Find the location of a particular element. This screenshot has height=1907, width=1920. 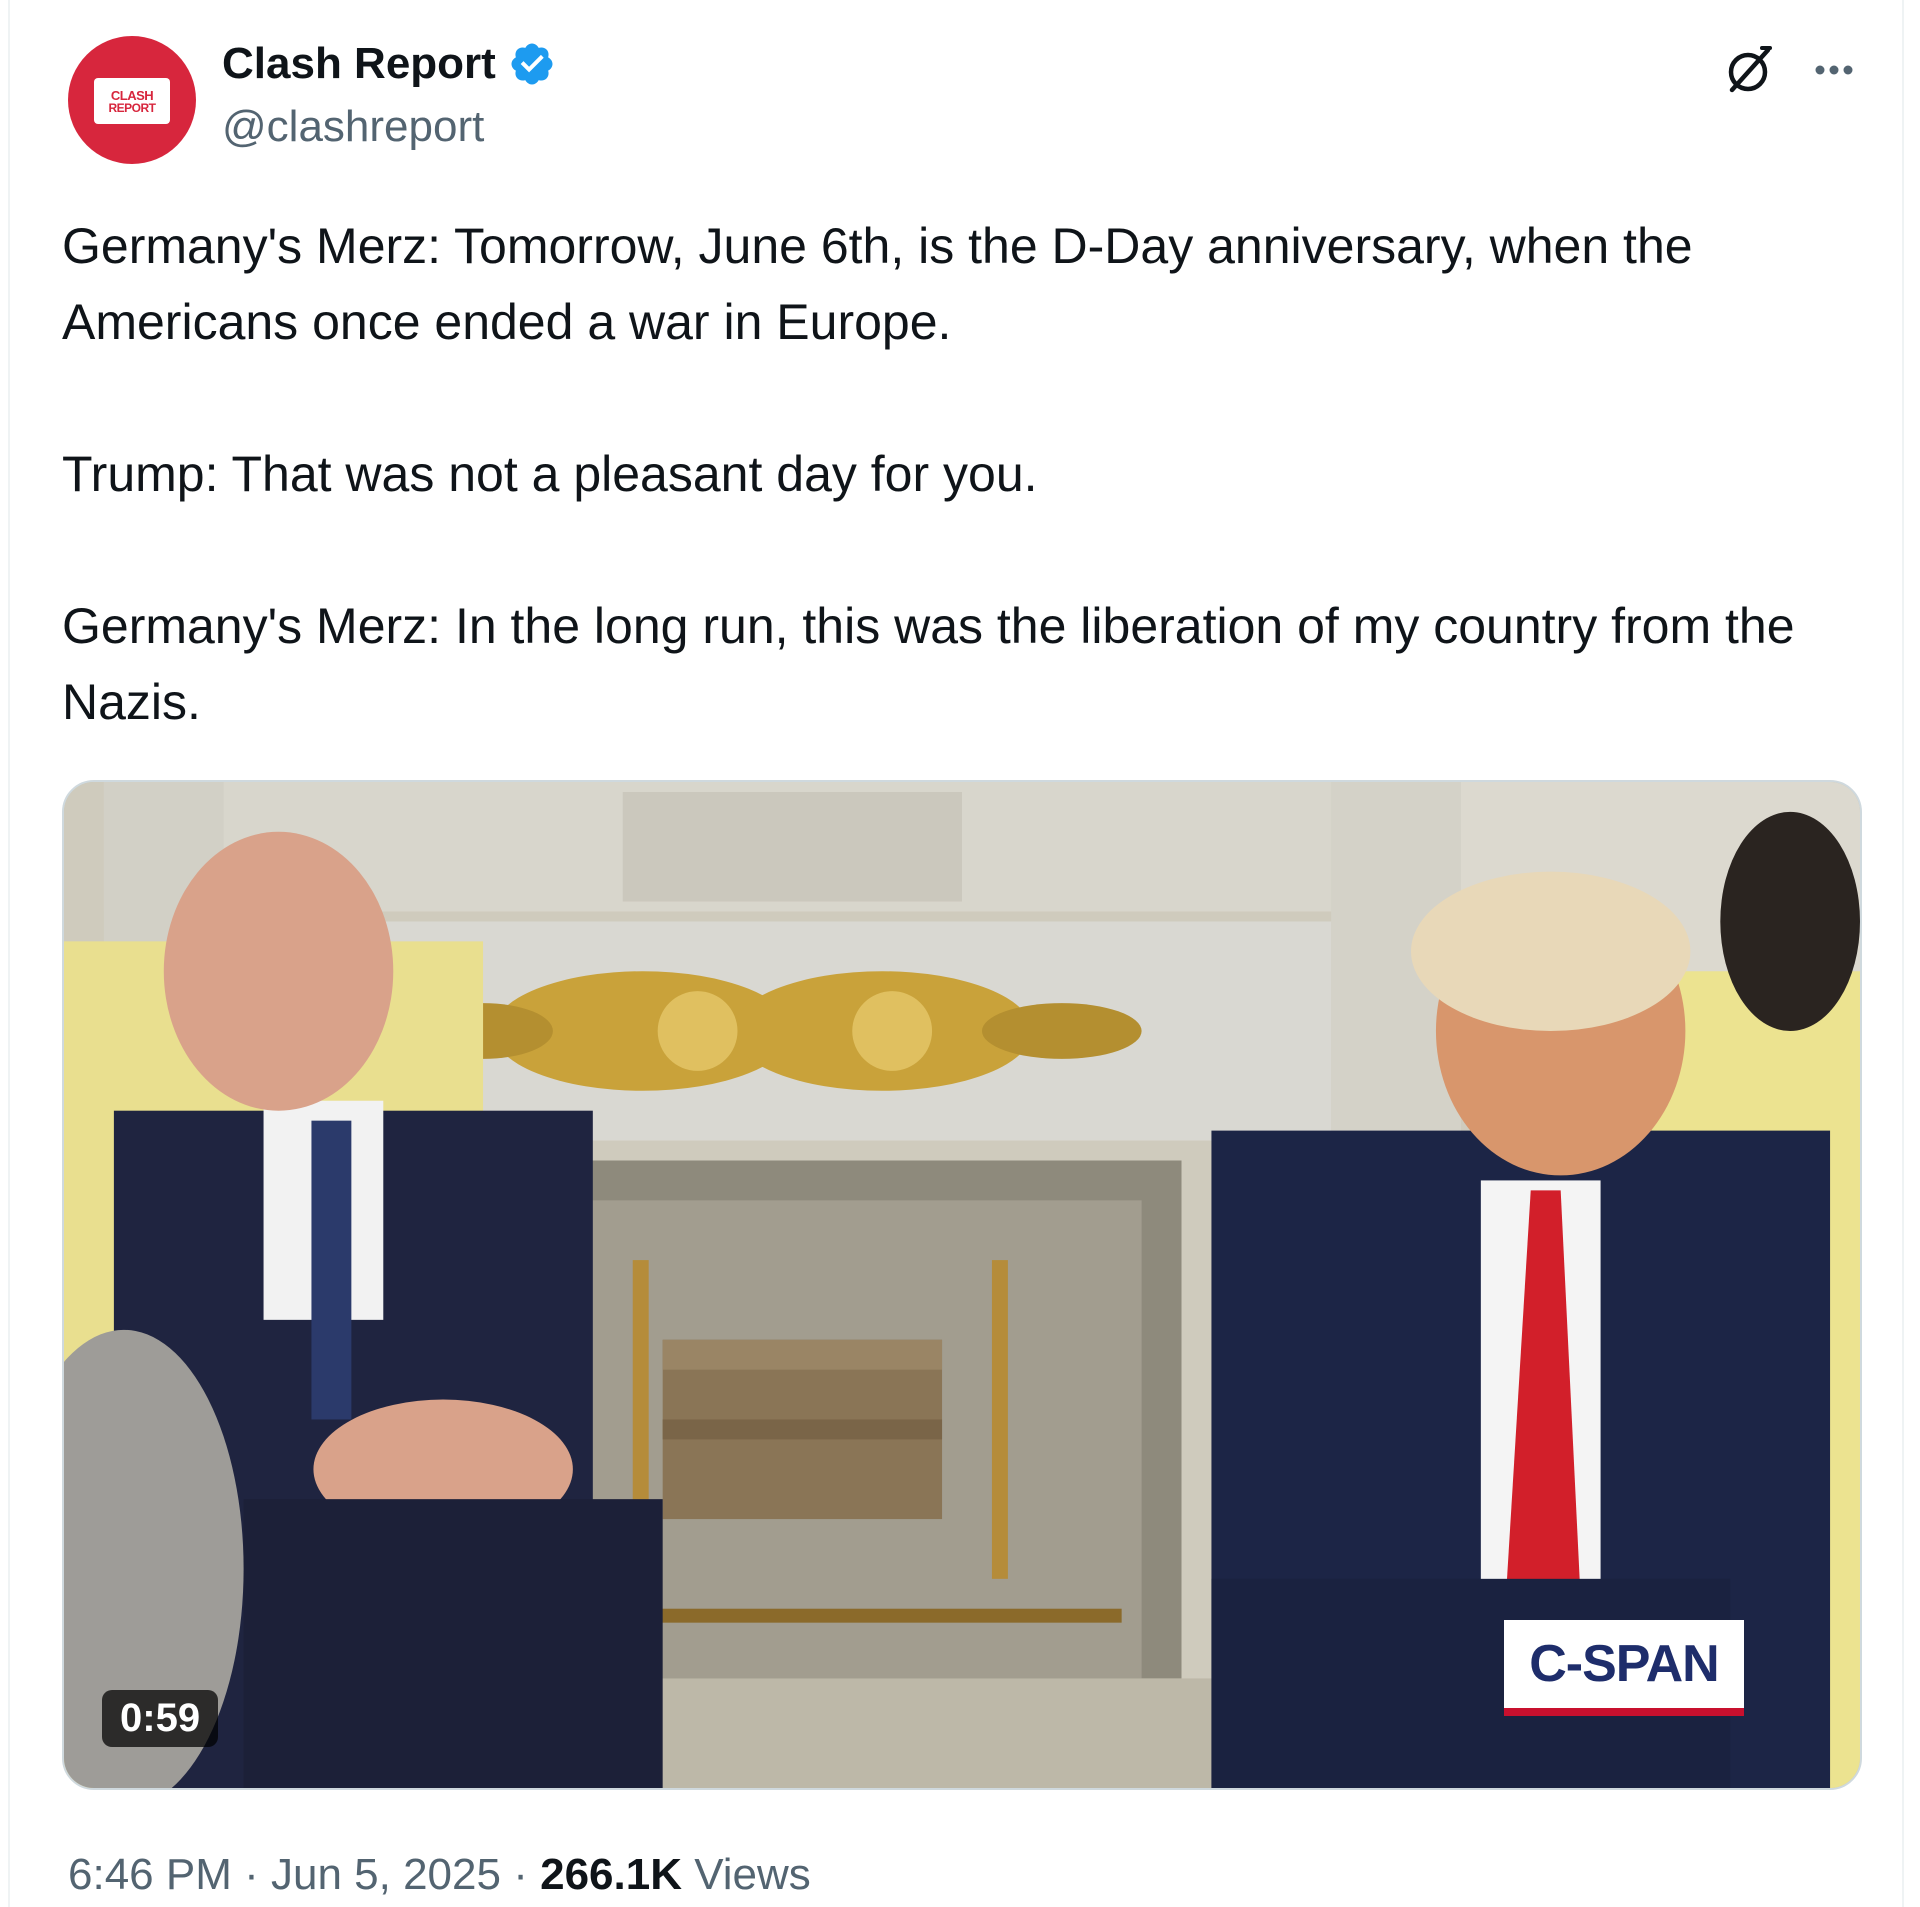

tweet-meta: 6:46 PM · Jun 5, 2025 · 266.1K Views is located at coordinates (439, 1875).